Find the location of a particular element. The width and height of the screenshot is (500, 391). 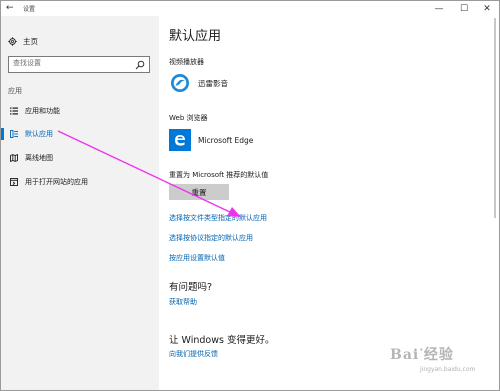

watermark-brand: Bai is located at coordinates (405, 355).